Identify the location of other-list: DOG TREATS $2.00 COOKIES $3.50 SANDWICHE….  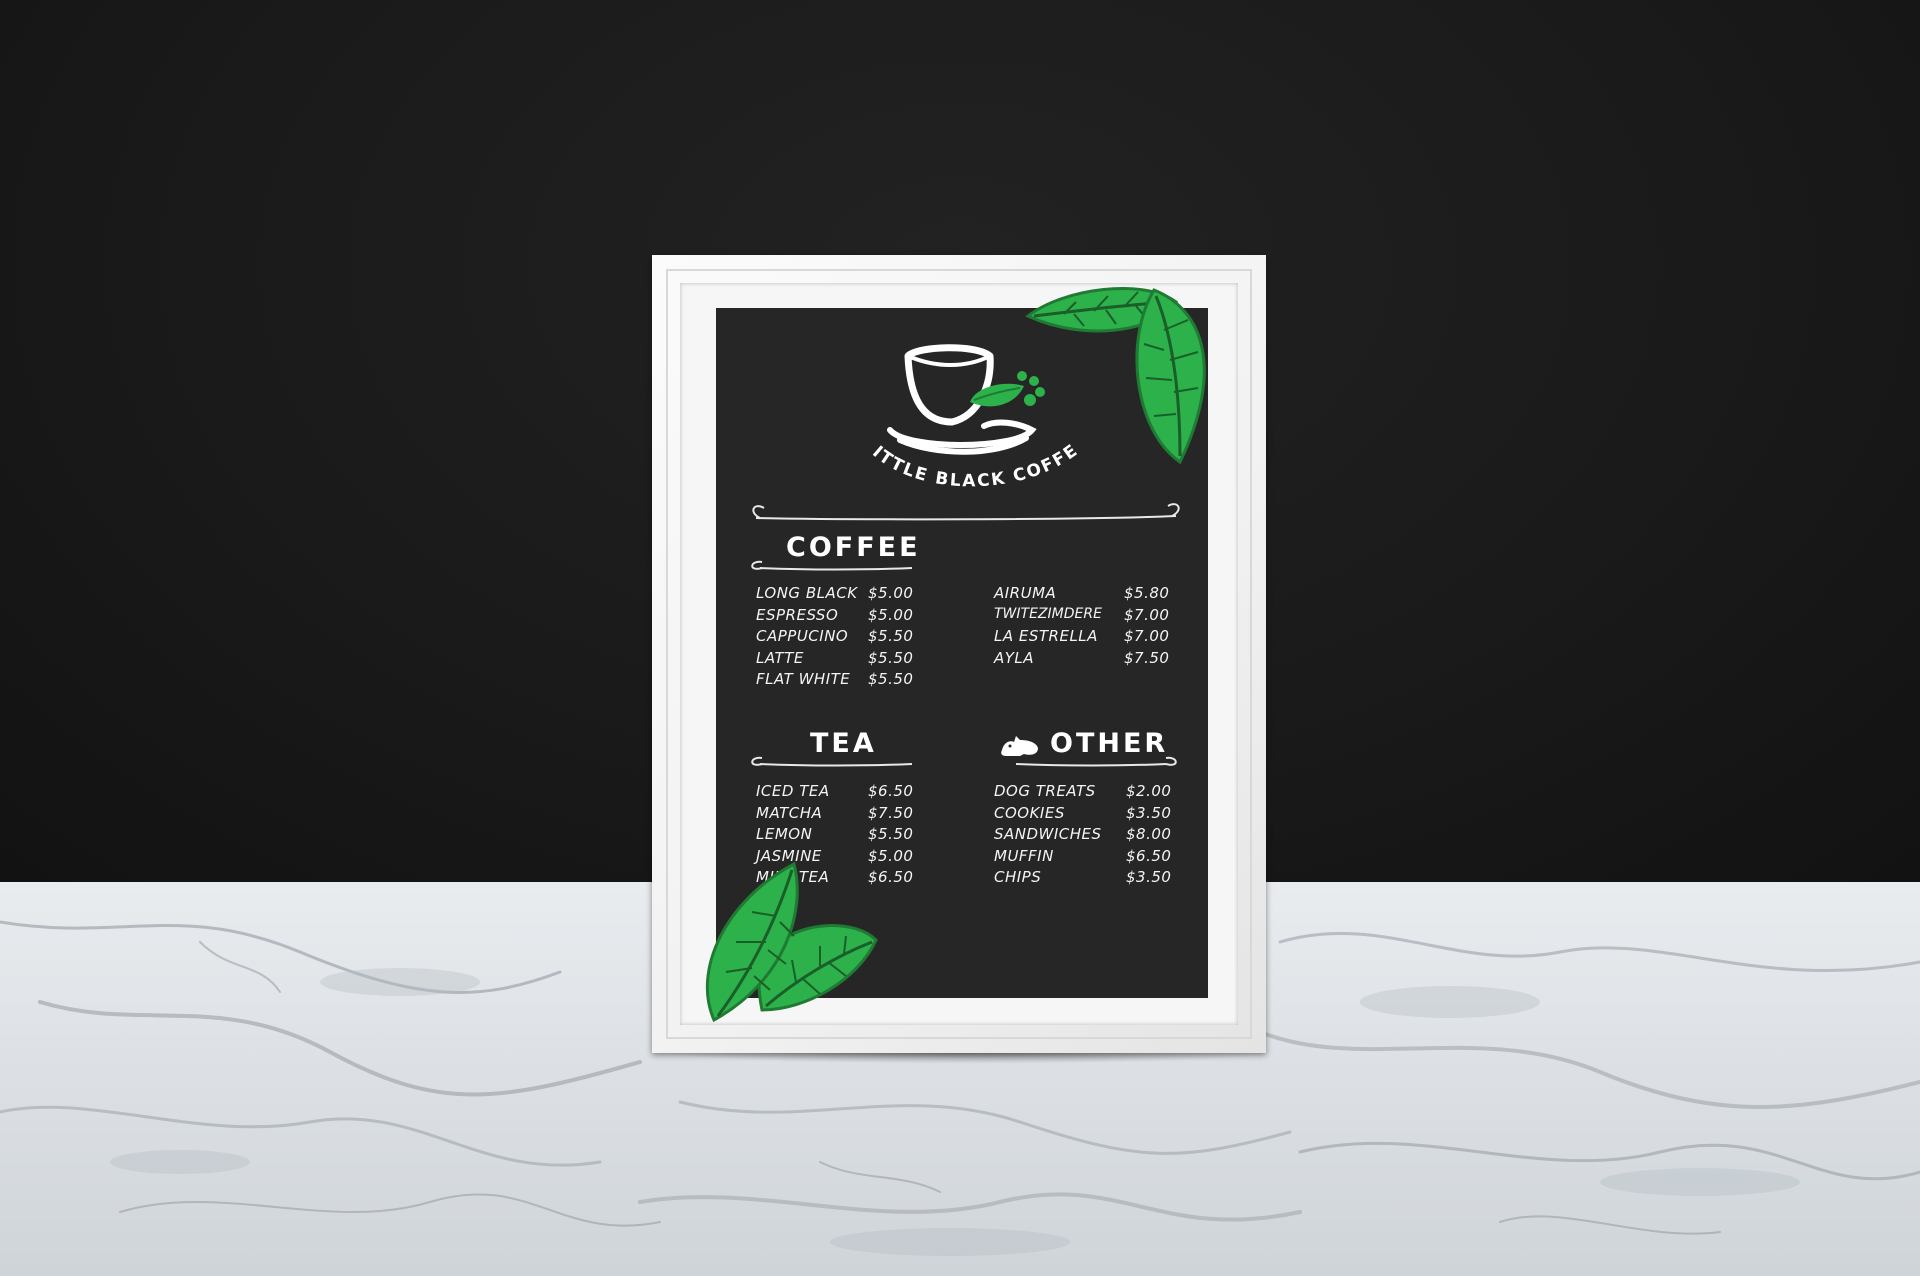
(1084, 836).